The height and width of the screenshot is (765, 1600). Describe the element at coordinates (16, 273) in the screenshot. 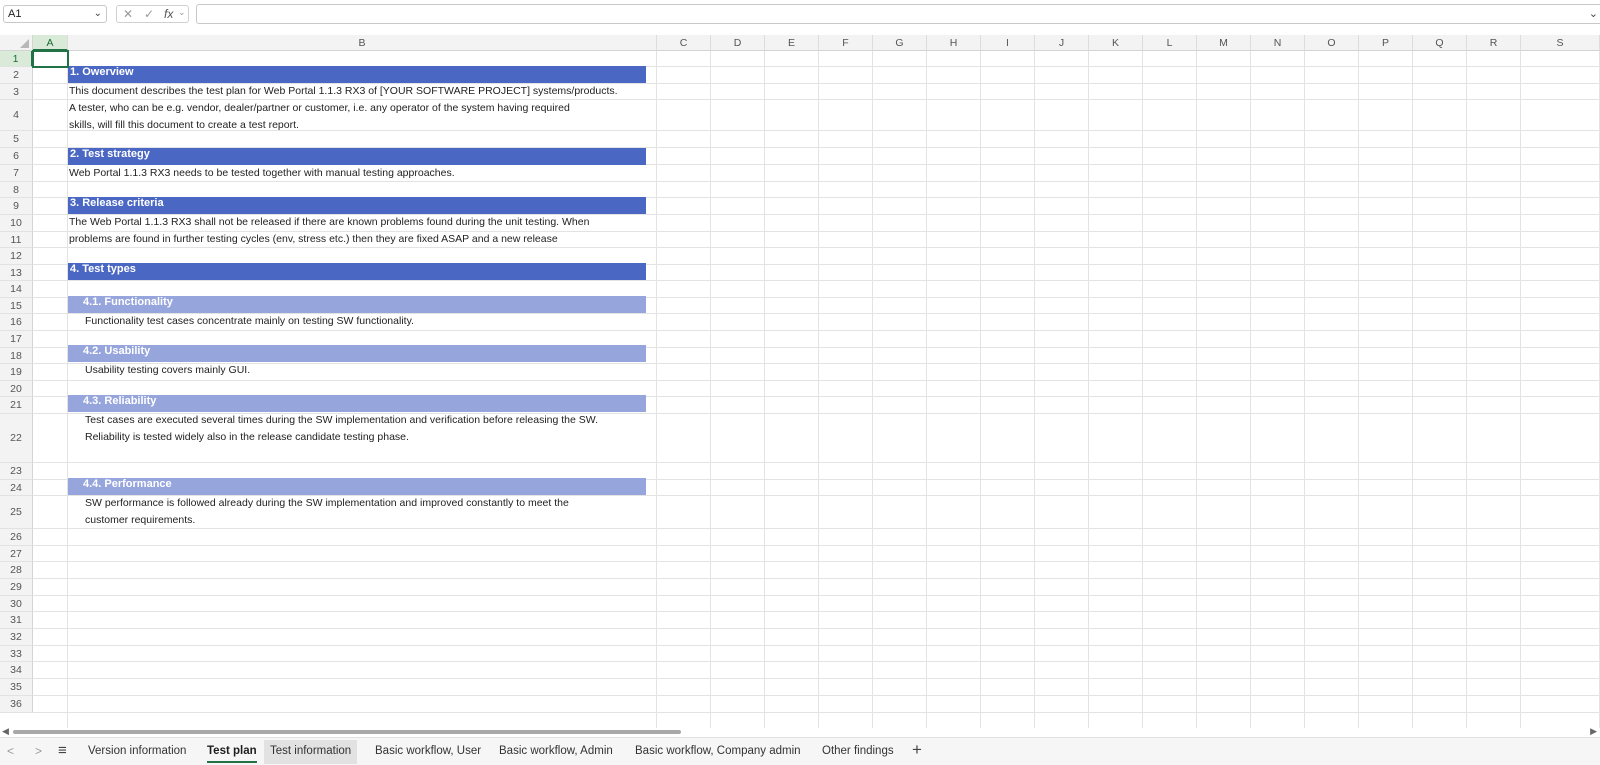

I see `row-header-13: 13` at that location.